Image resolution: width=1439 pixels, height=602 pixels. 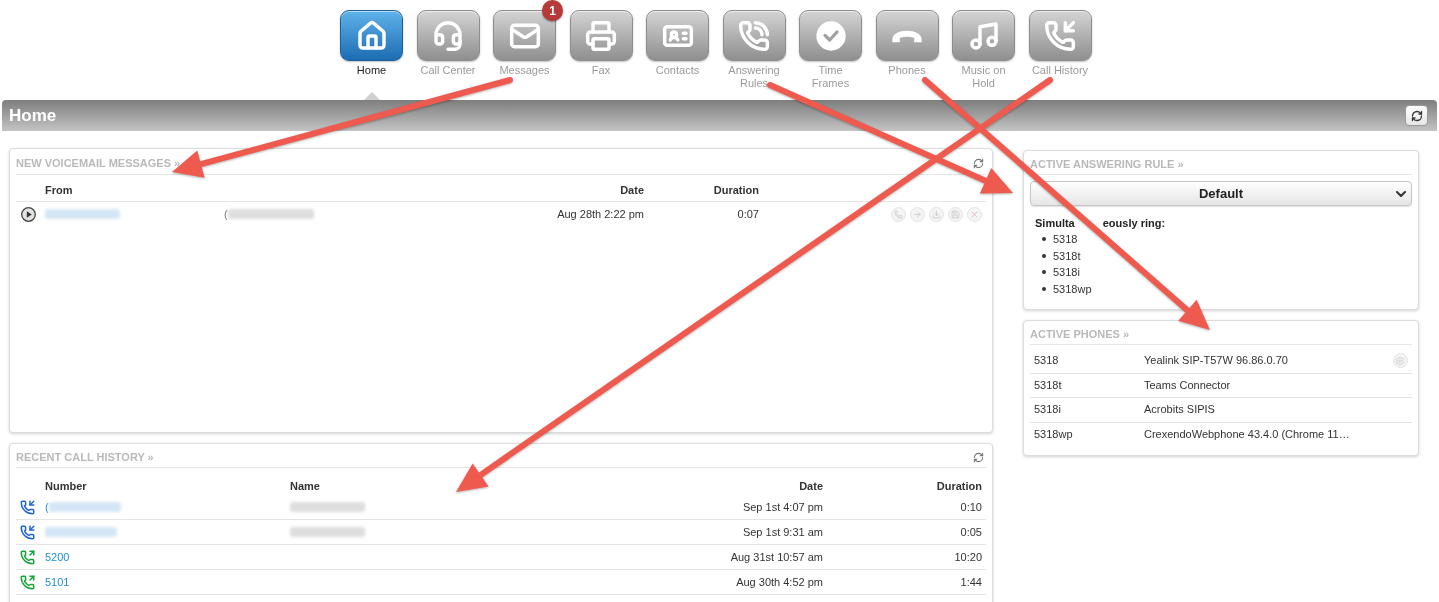 I want to click on voicemail-duration: 0:07, so click(x=748, y=214).